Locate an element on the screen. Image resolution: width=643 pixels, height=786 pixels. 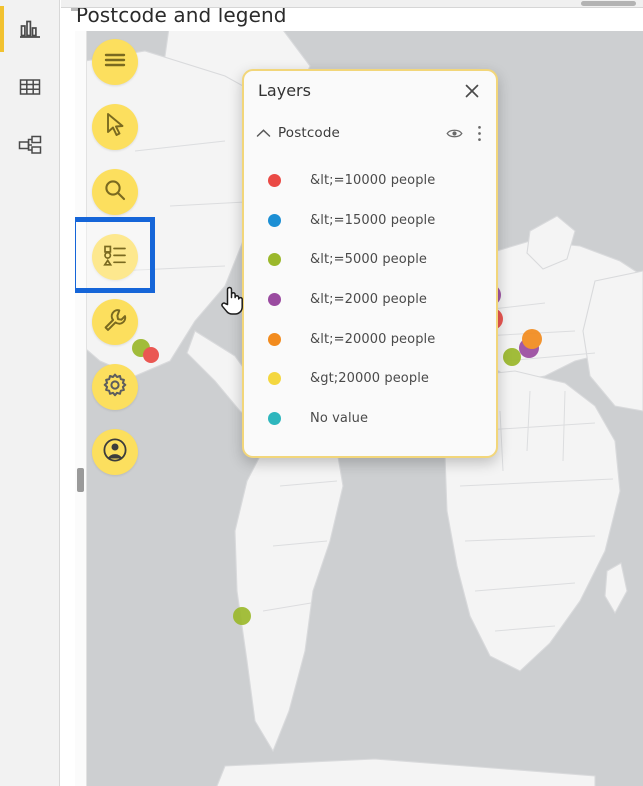
legend-item: No value is located at coordinates (370, 419).